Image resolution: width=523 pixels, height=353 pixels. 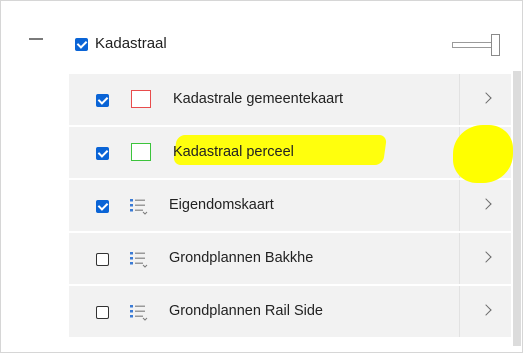 What do you see at coordinates (289, 44) in the screenshot?
I see `layer-group-header: Kadastraal` at bounding box center [289, 44].